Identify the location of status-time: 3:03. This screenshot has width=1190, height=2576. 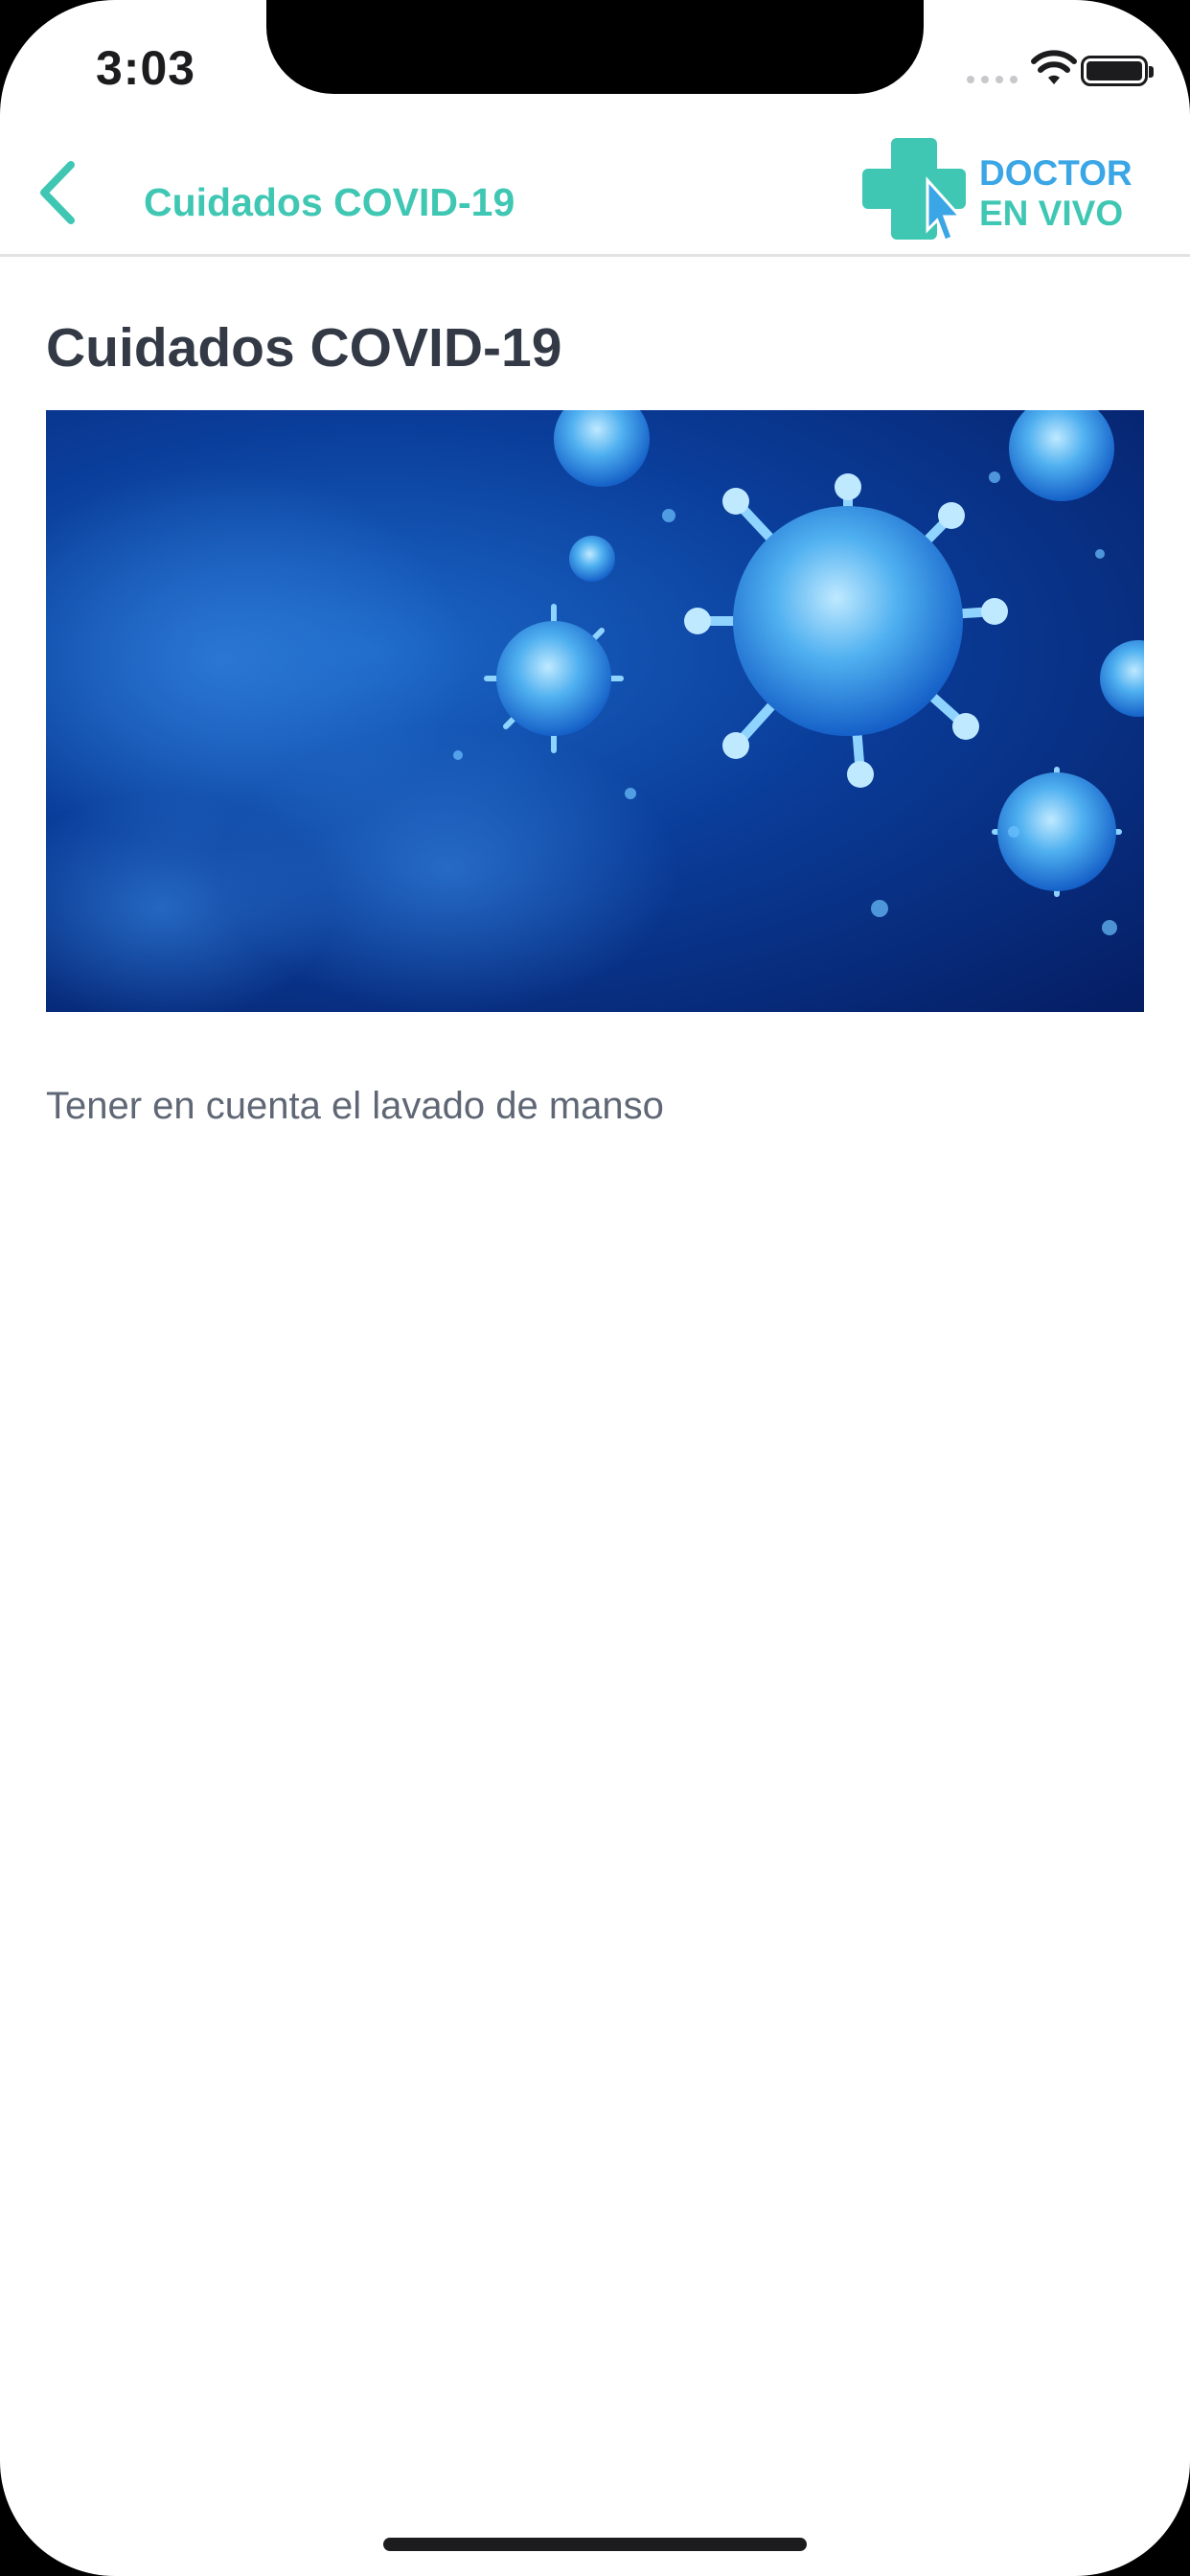
(146, 68).